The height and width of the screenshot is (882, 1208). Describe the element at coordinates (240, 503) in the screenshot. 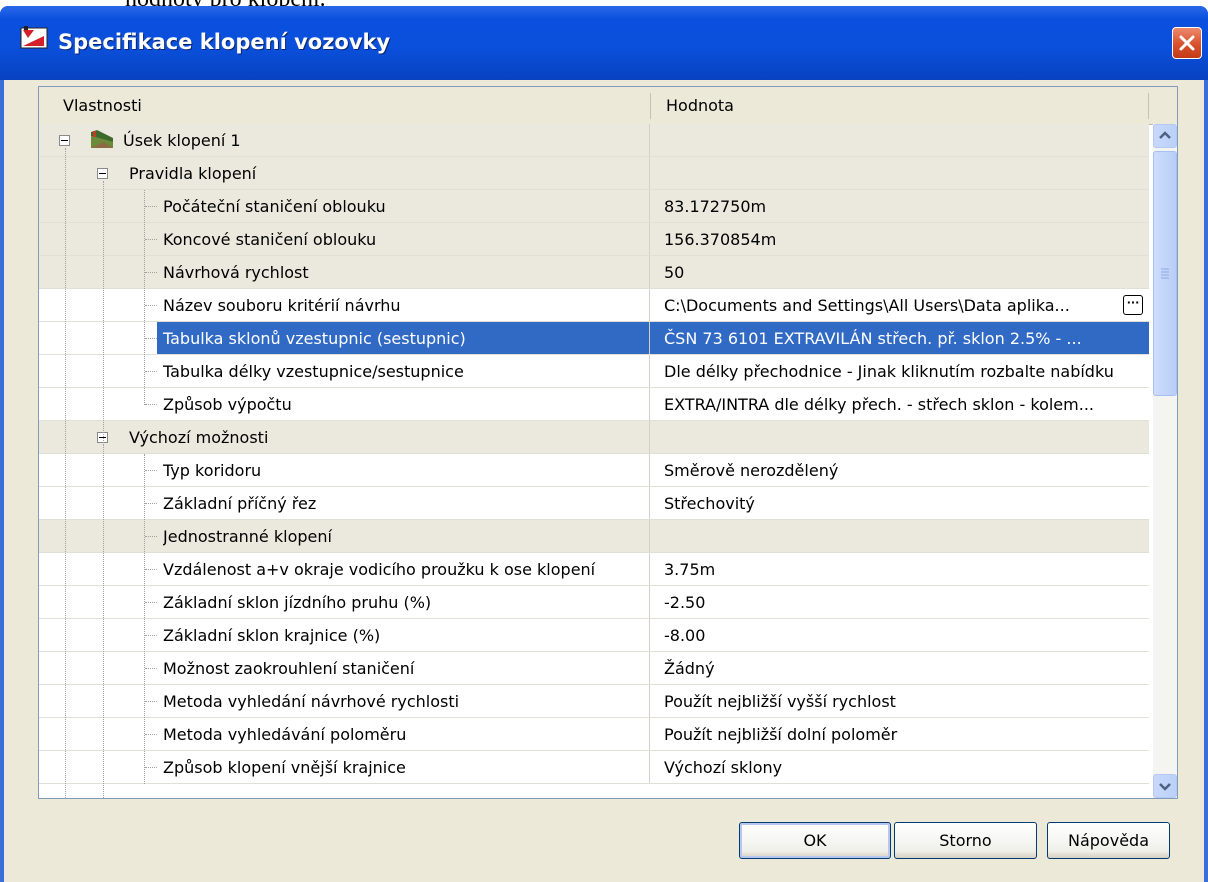

I see `property-label: Základní příčný řez` at that location.